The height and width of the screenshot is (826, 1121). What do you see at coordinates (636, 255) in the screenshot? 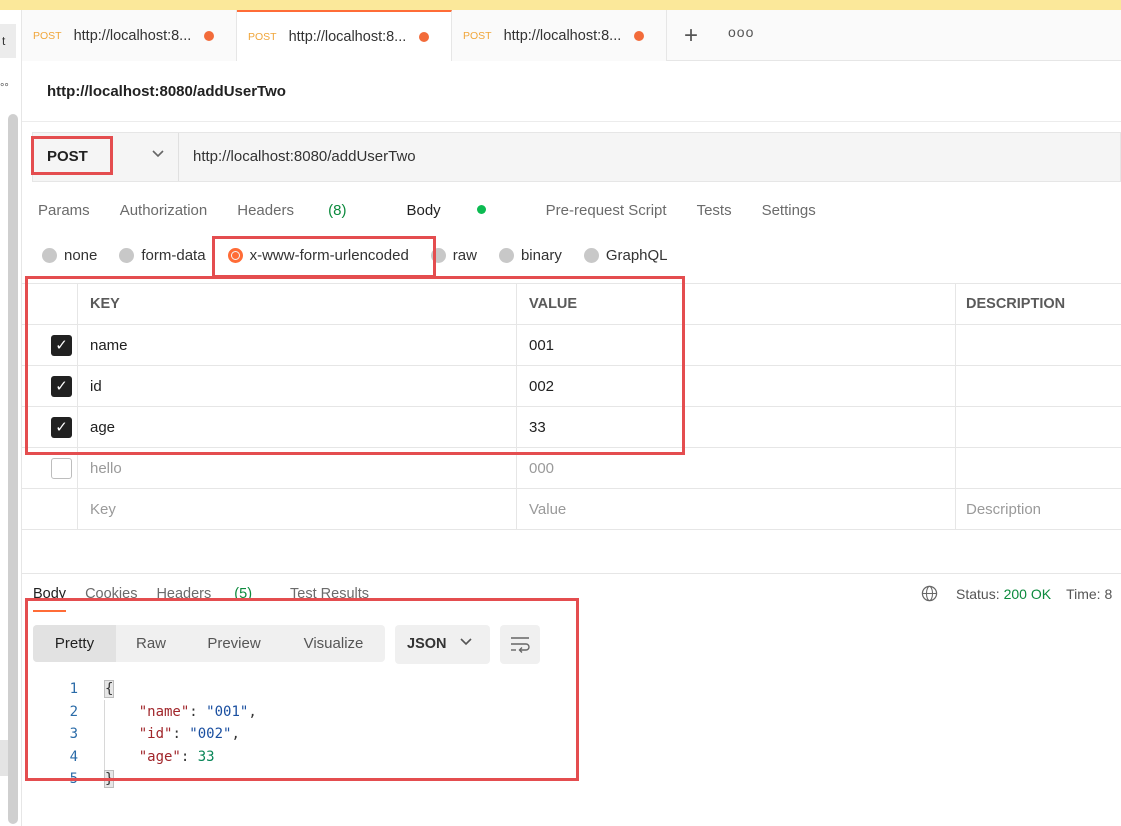
I see `radio-label: GraphQL` at bounding box center [636, 255].